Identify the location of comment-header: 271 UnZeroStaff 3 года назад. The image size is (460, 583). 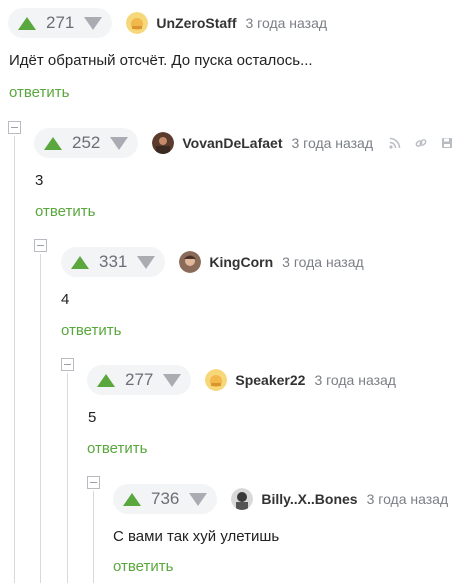
(167, 23).